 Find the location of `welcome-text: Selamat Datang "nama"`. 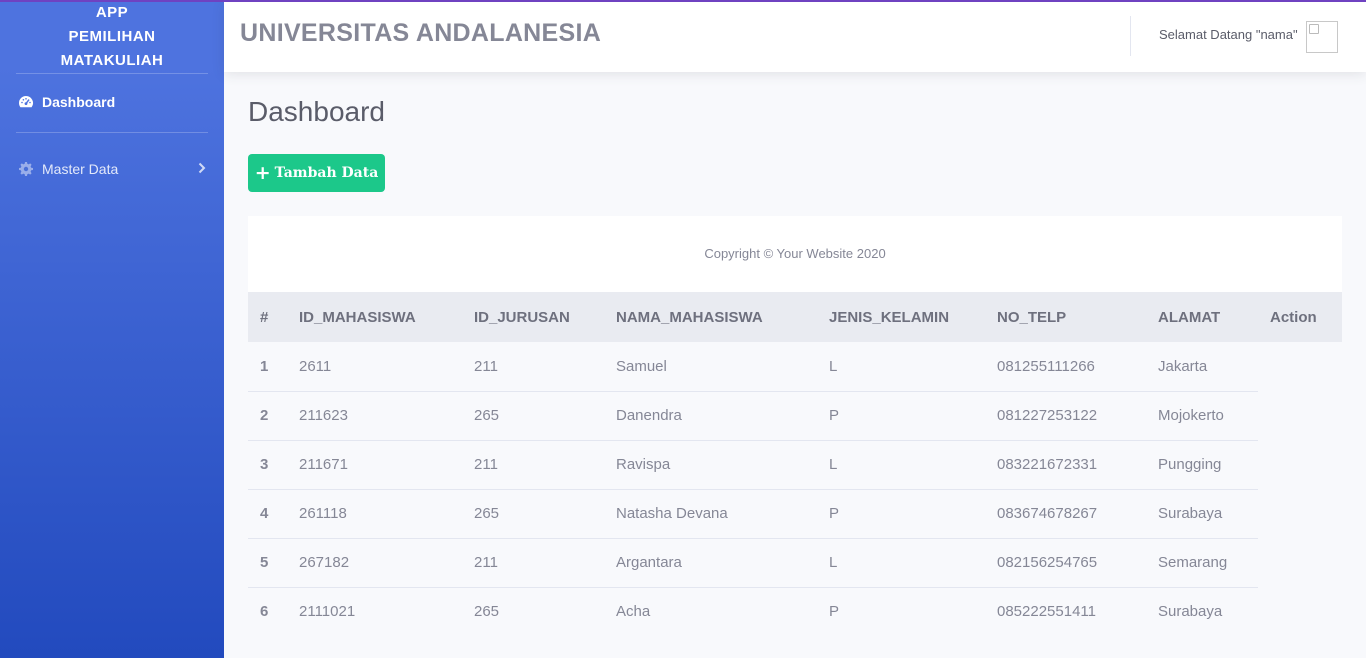

welcome-text: Selamat Datang "nama" is located at coordinates (1228, 34).